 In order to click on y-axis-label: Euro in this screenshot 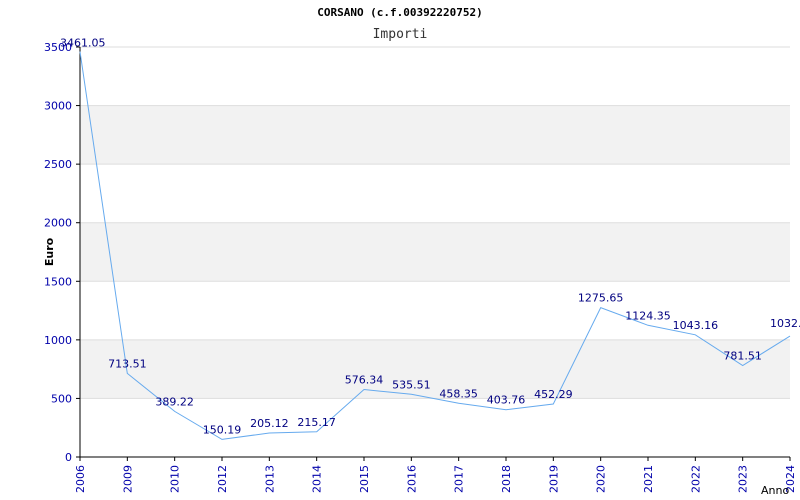, I will do `click(49, 251)`.